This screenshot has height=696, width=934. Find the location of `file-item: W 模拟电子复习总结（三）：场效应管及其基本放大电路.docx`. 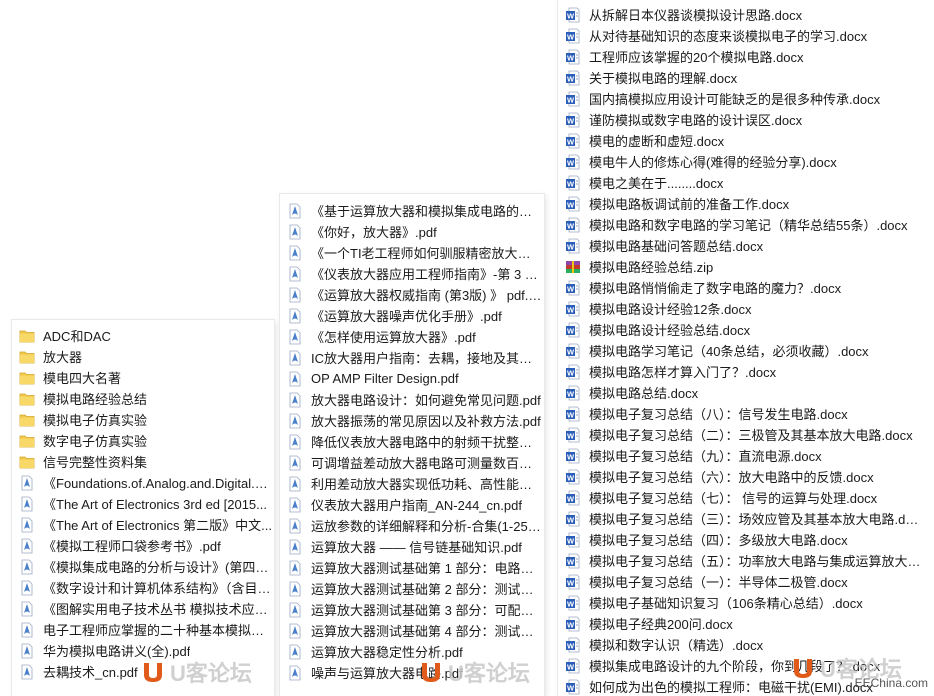

file-item: W 模拟电子复习总结（三）：场效应管及其基本放大电路.docx is located at coordinates (746, 518).